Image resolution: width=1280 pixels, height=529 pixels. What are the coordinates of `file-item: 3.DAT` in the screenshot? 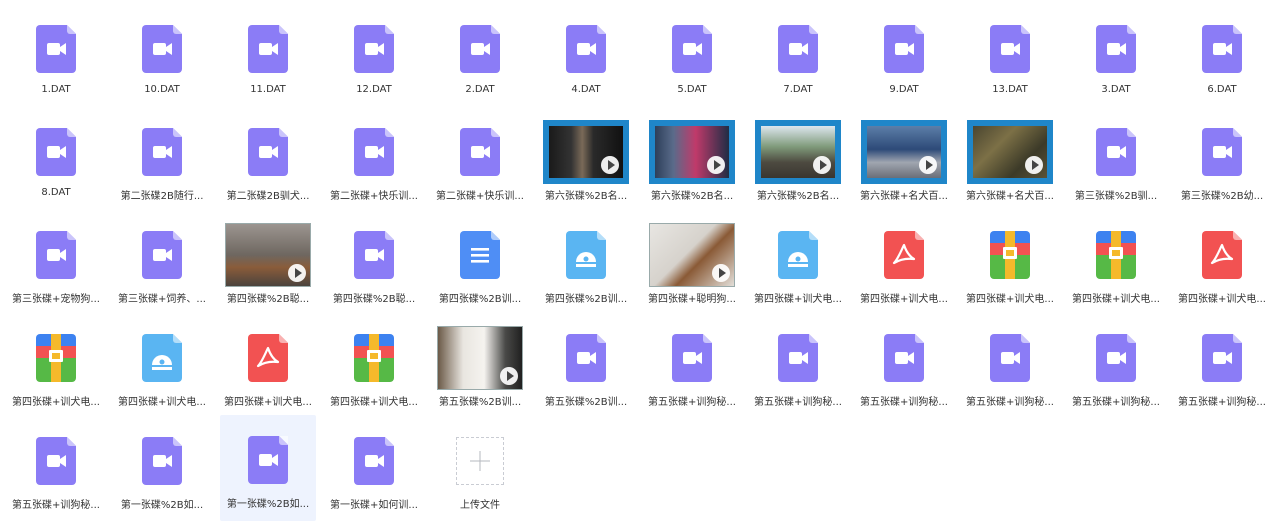 It's located at (1116, 54).